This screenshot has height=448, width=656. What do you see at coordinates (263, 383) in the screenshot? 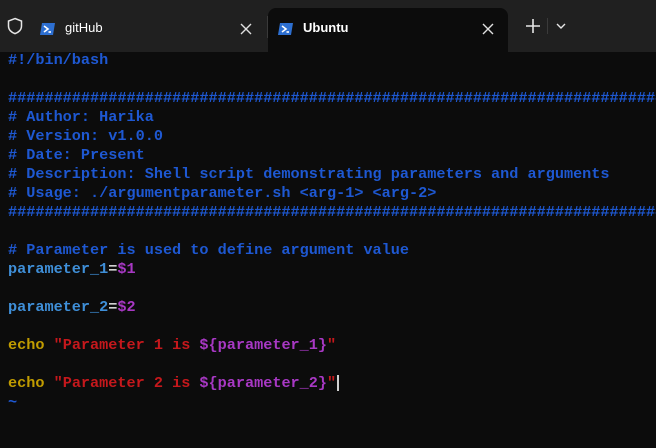
I see `variable-expansion: ${parameter_2}` at bounding box center [263, 383].